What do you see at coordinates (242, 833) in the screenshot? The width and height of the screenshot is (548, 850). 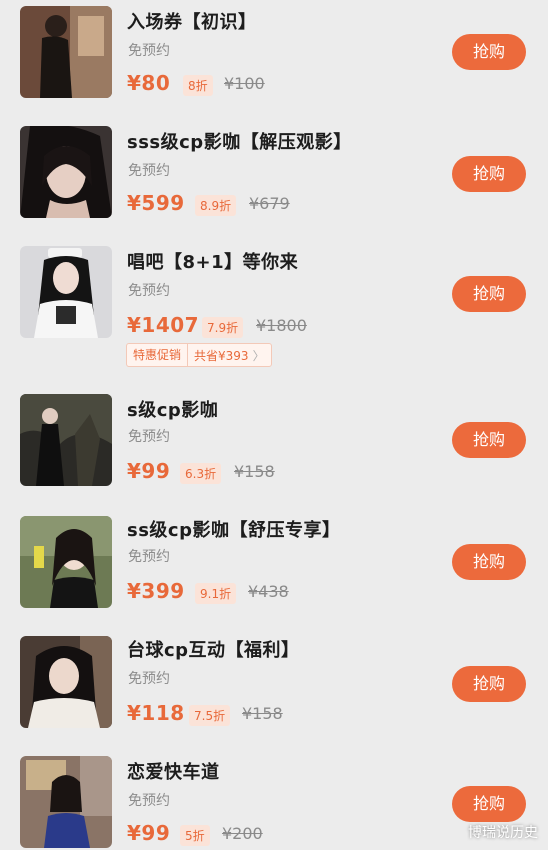 I see `original-price: ¥200` at bounding box center [242, 833].